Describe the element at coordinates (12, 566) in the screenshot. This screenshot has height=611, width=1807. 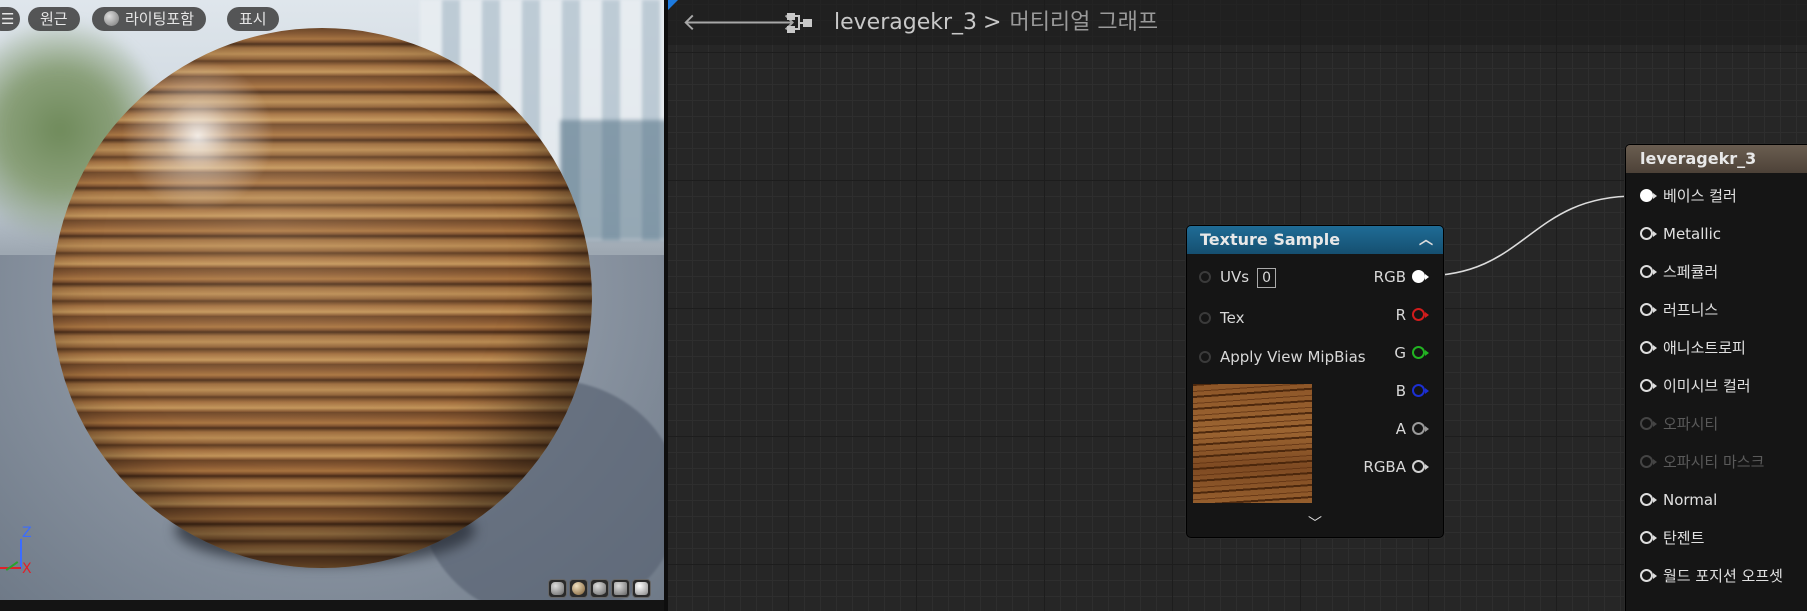
I see `axis-y-line` at that location.